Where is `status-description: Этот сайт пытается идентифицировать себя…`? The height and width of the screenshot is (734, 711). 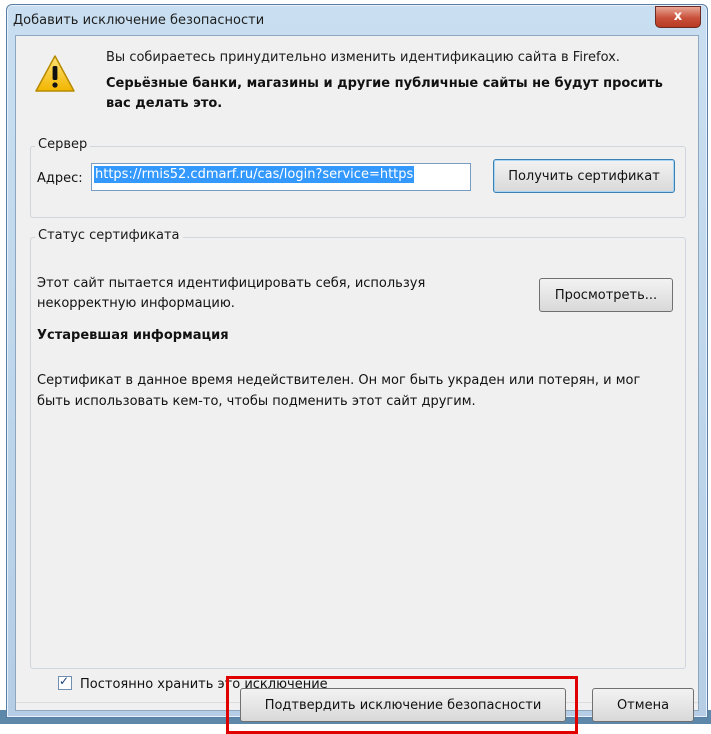 status-description: Этот сайт пытается идентифицировать себя… is located at coordinates (231, 293).